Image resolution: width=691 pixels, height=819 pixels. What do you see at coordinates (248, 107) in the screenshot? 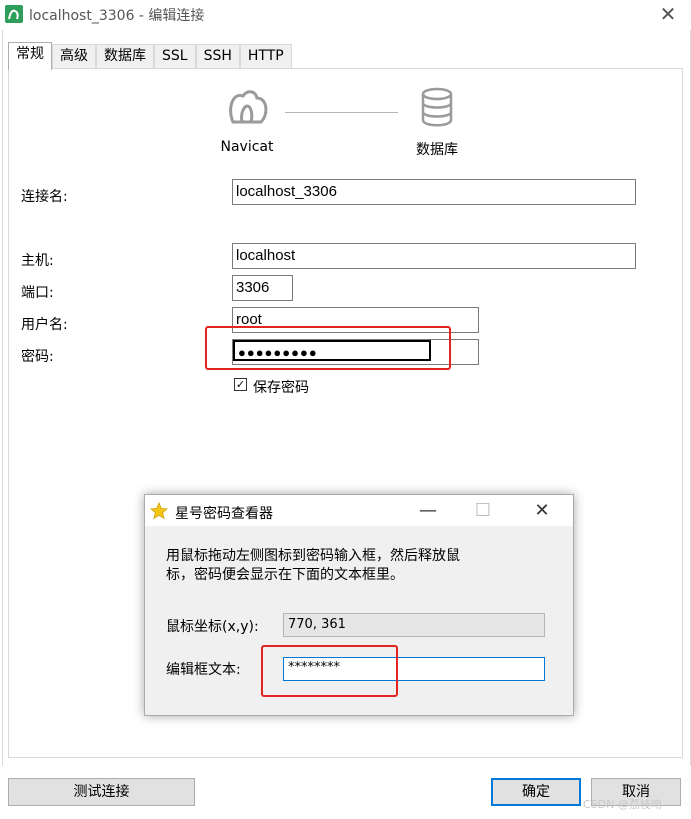
I see `navicat-seal-icon` at bounding box center [248, 107].